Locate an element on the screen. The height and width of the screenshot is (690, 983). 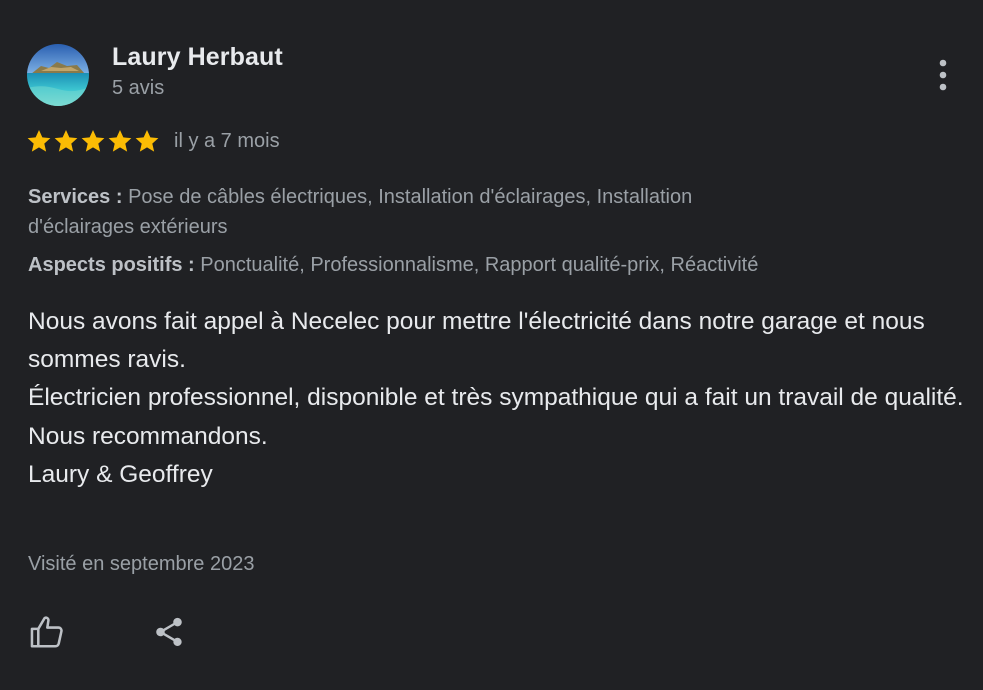
review-date: il y a 7 mois is located at coordinates (227, 140).